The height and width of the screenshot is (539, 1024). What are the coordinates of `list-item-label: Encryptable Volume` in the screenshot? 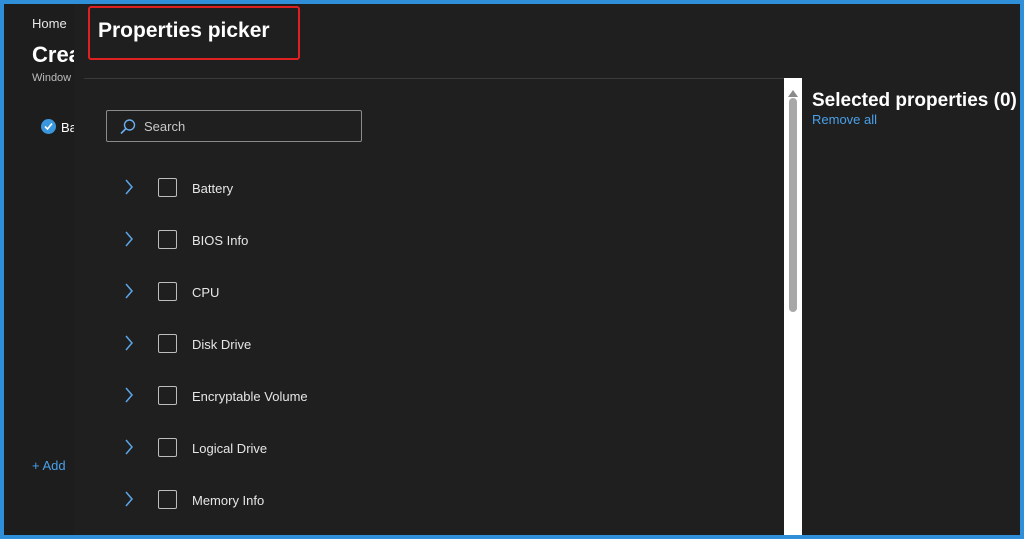 It's located at (250, 396).